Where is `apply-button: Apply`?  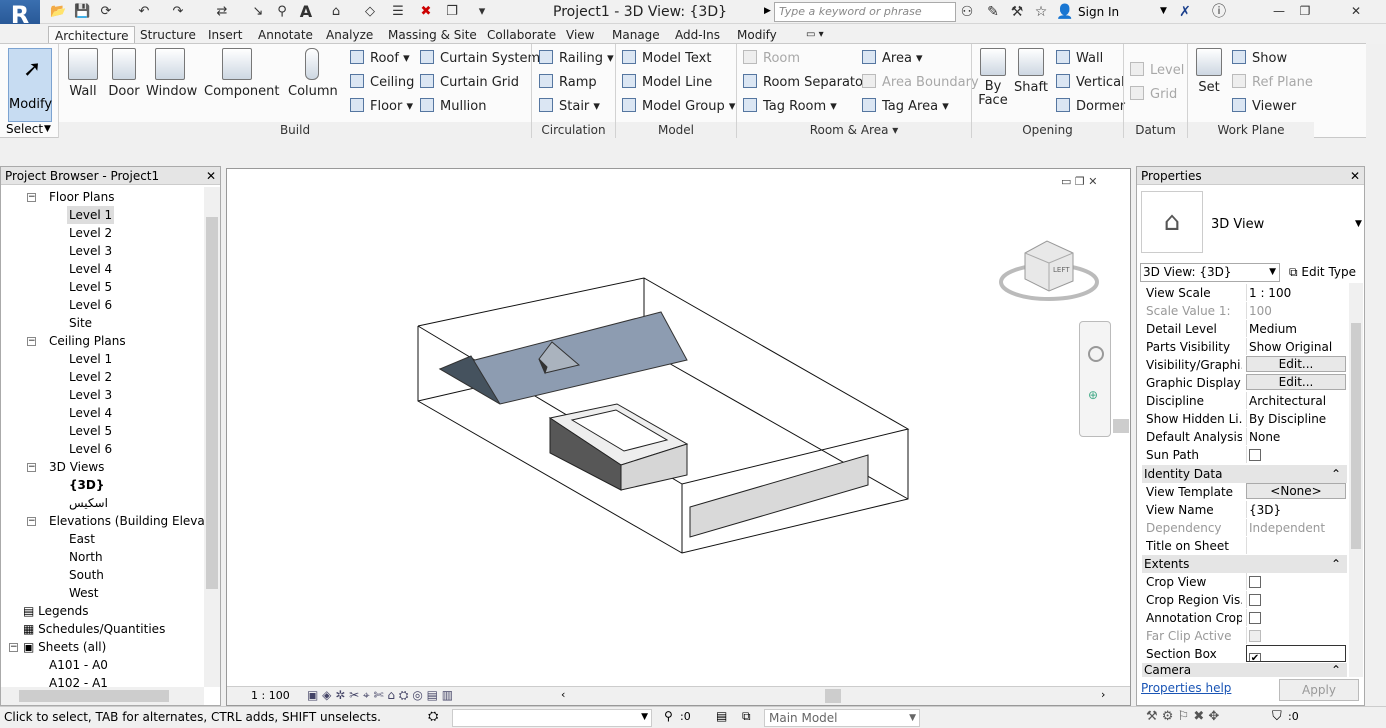 apply-button: Apply is located at coordinates (1319, 690).